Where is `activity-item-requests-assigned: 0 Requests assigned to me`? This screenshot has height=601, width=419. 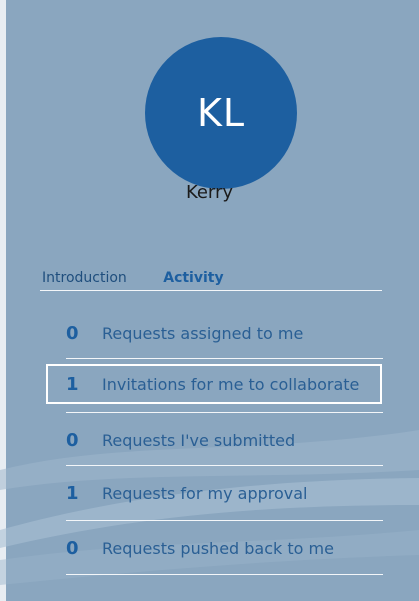 activity-item-requests-assigned: 0 Requests assigned to me is located at coordinates (184, 333).